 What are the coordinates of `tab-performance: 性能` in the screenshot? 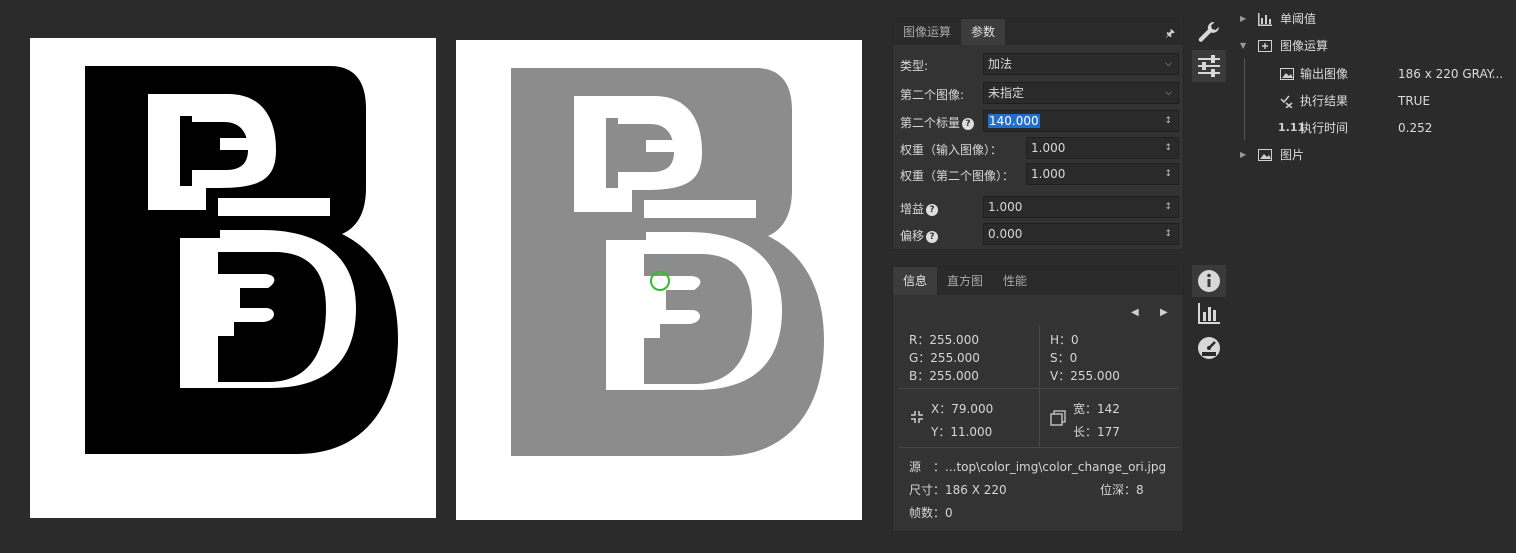 It's located at (1015, 281).